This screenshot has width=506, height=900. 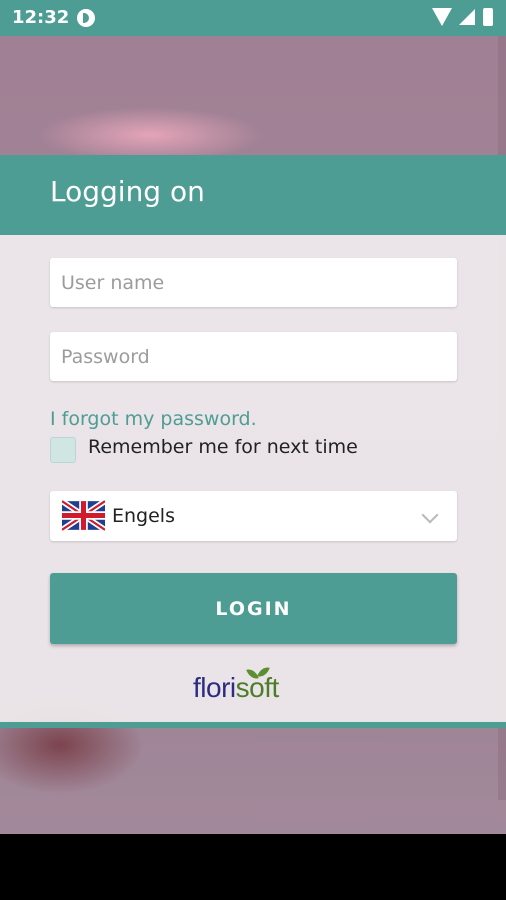 What do you see at coordinates (245, 356) in the screenshot?
I see `password-input` at bounding box center [245, 356].